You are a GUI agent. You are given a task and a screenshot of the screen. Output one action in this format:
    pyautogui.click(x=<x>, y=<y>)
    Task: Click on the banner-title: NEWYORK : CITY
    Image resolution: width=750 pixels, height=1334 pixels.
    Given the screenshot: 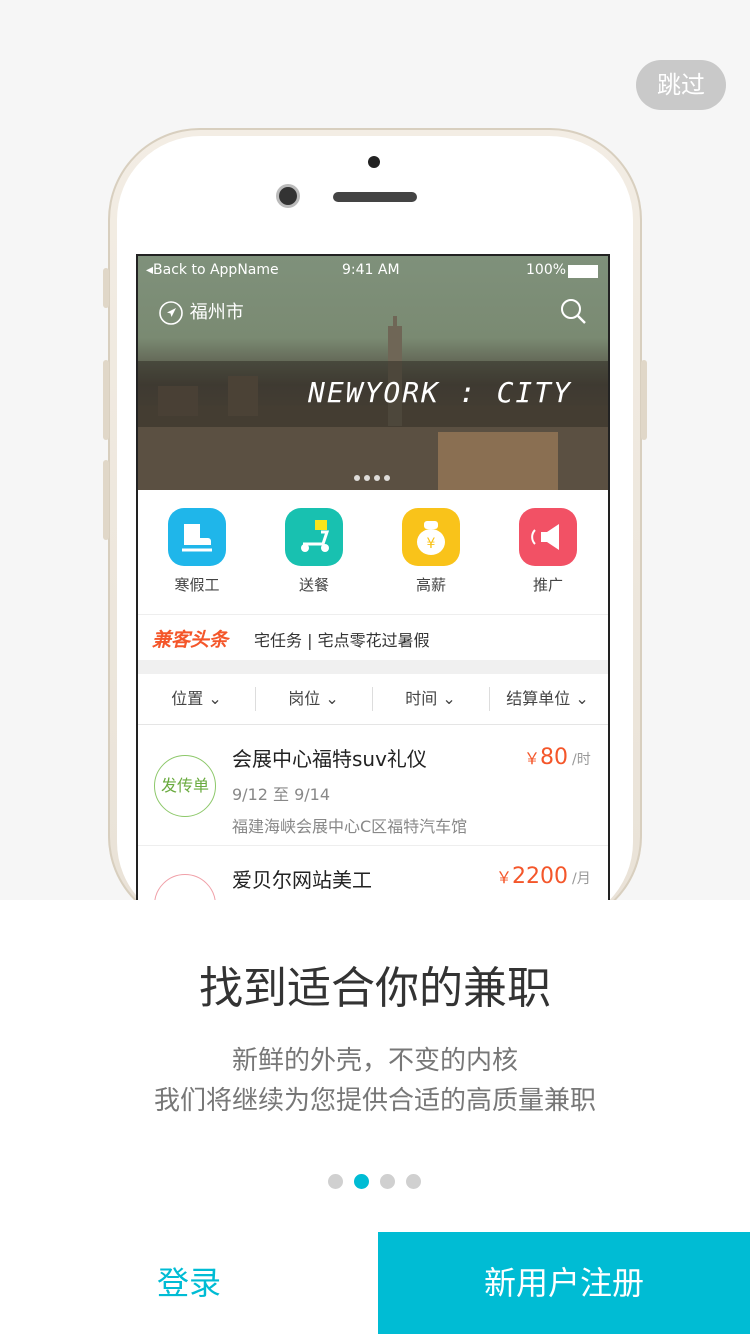 What is the action you would take?
    pyautogui.click(x=440, y=392)
    